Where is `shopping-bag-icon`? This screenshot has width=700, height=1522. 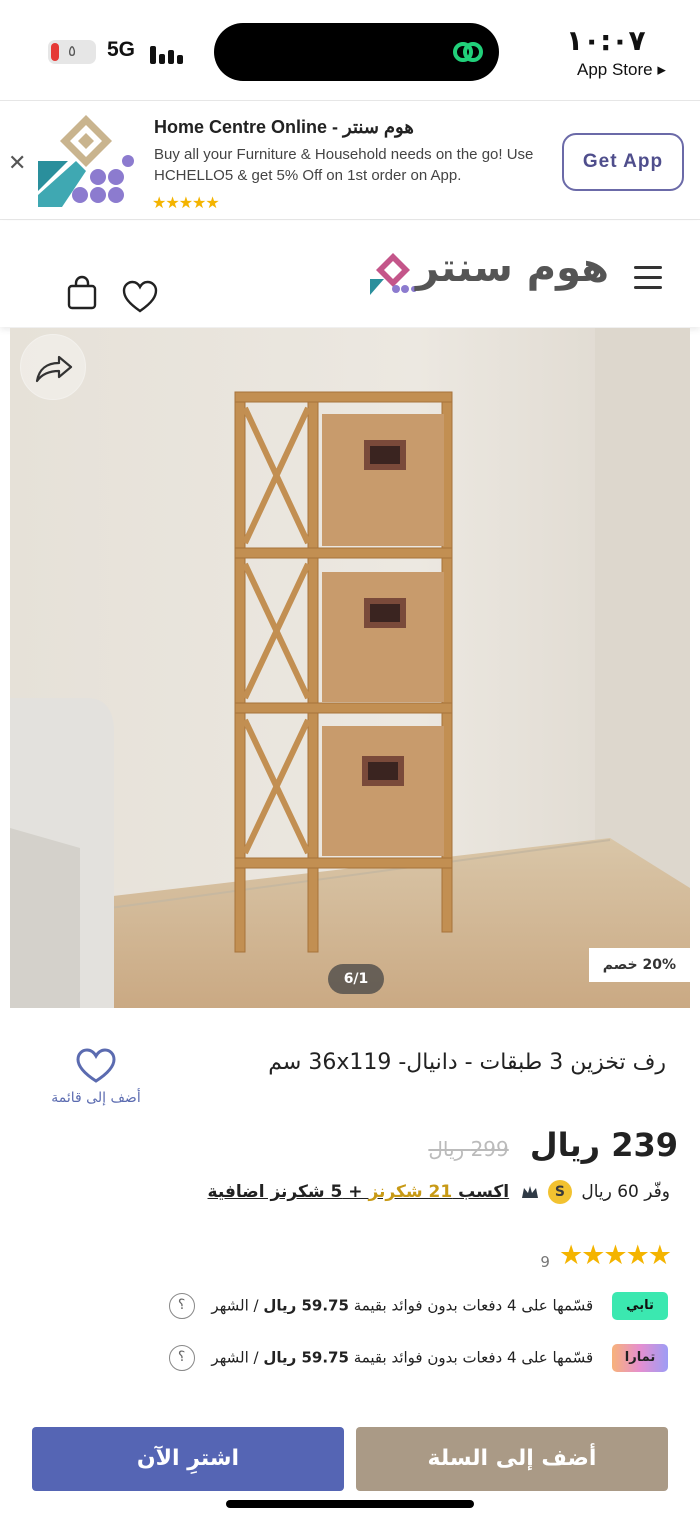 shopping-bag-icon is located at coordinates (82, 293).